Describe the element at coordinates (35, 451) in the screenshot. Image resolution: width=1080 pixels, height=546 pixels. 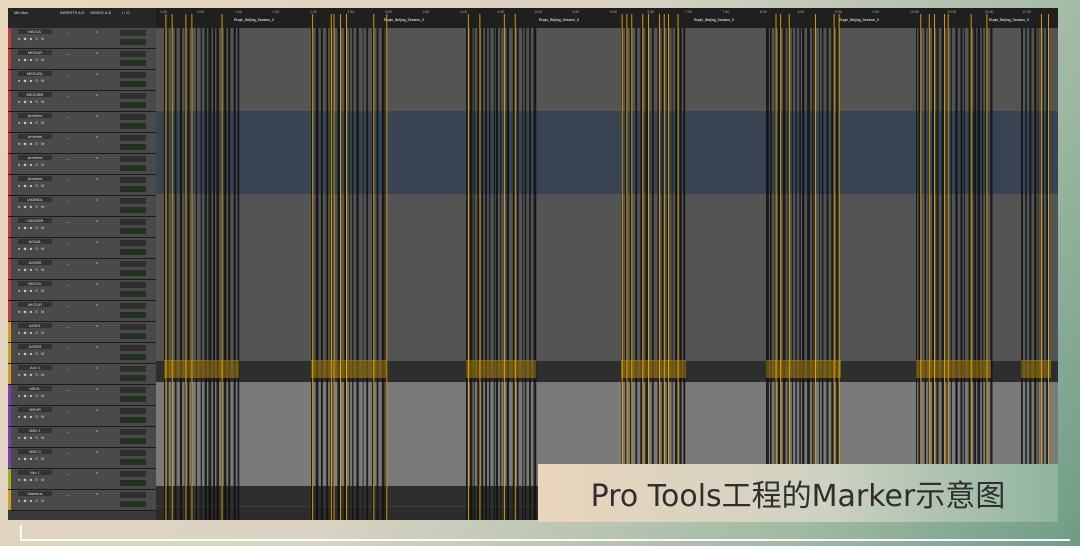
I see `track-name: MIDI 2` at that location.